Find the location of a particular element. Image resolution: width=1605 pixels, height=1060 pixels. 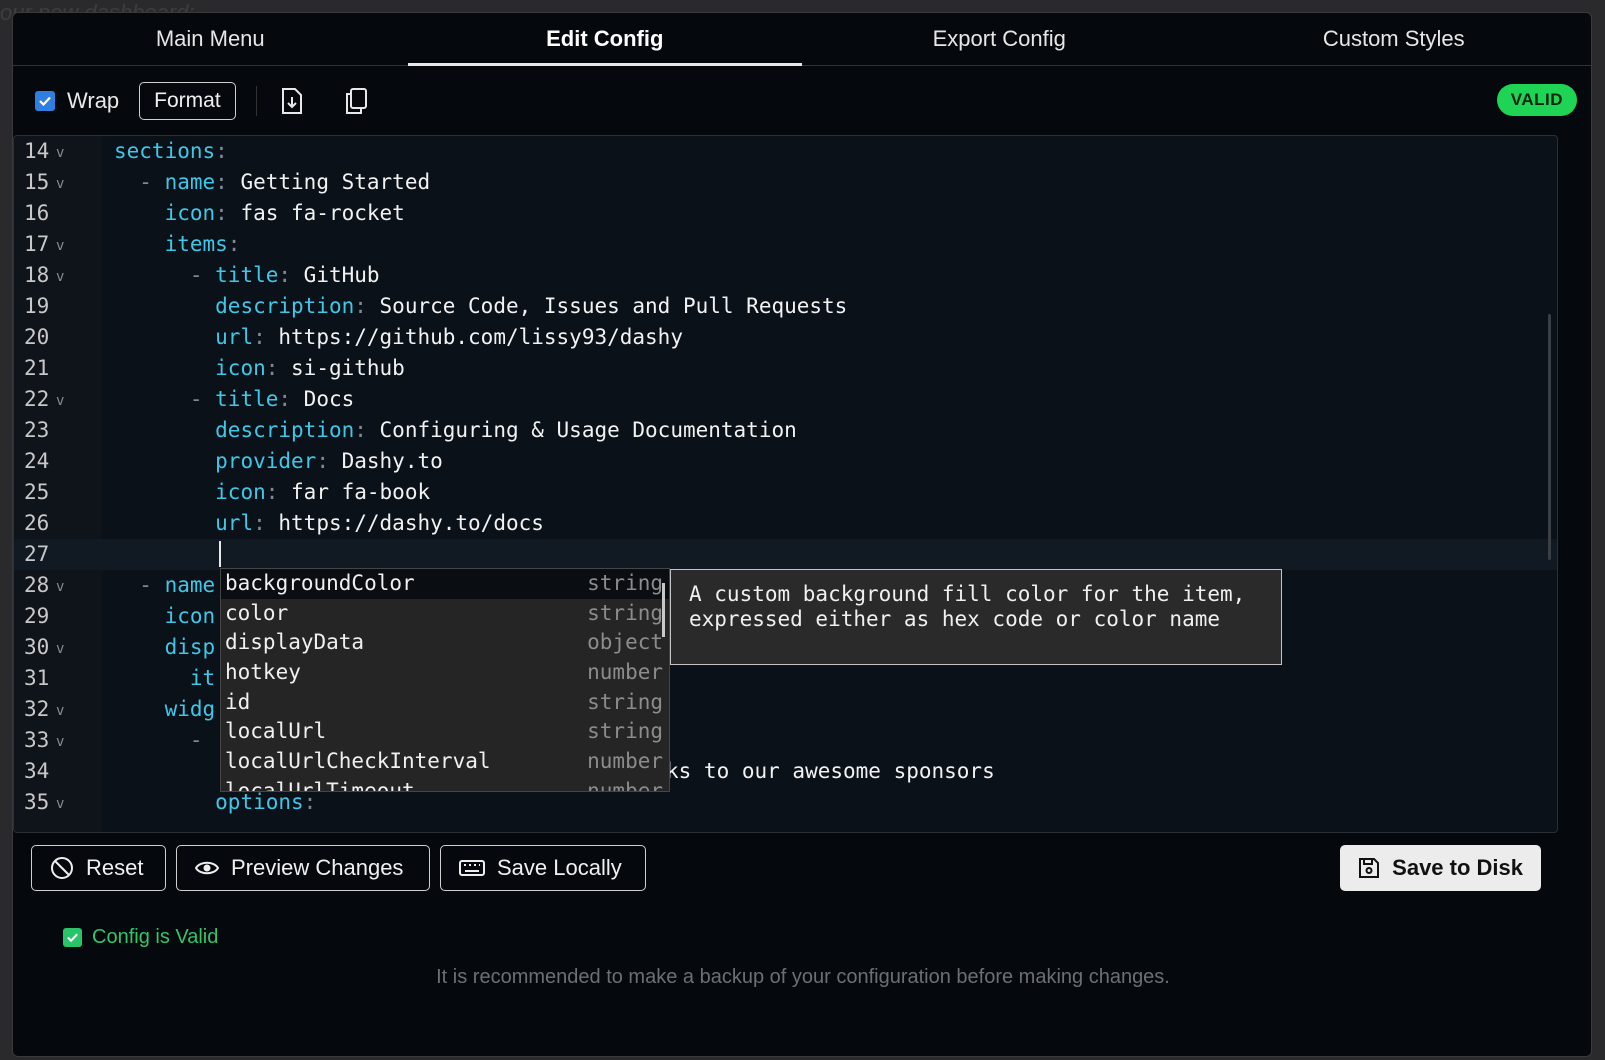

config-status: Config is Valid is located at coordinates (140, 937).